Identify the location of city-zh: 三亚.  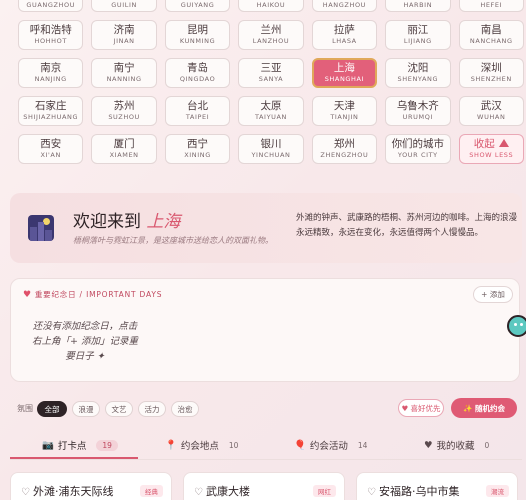
(271, 67).